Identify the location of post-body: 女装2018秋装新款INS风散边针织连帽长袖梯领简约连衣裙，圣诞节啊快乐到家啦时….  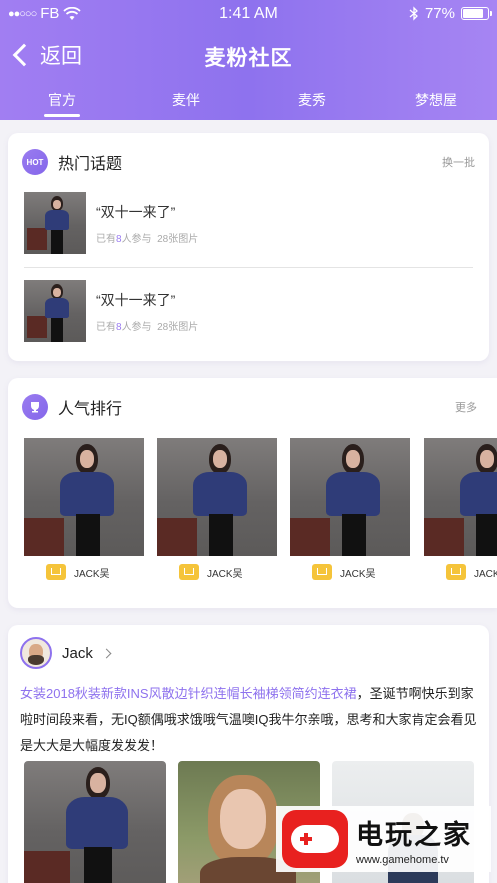
(249, 720).